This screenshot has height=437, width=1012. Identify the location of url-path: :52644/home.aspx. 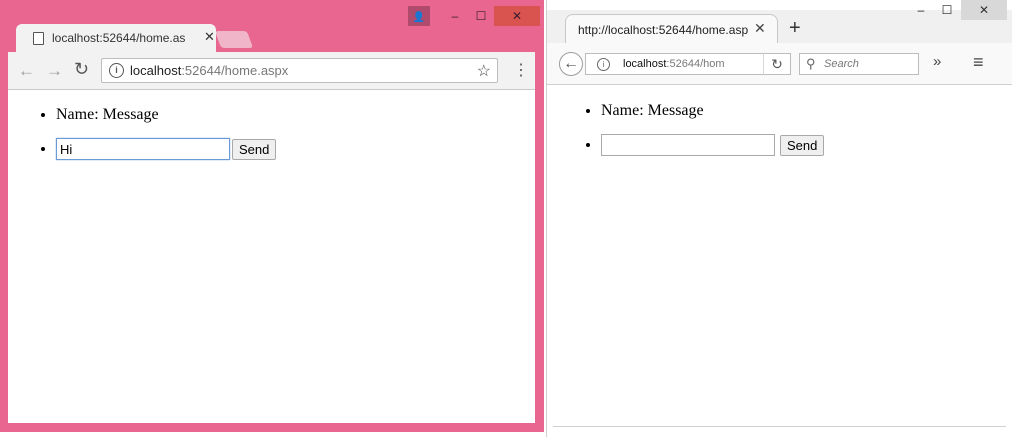
(235, 70).